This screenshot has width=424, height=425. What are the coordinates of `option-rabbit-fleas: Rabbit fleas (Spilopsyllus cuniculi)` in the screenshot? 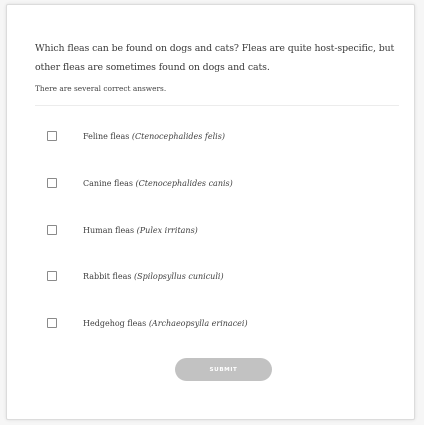 It's located at (135, 276).